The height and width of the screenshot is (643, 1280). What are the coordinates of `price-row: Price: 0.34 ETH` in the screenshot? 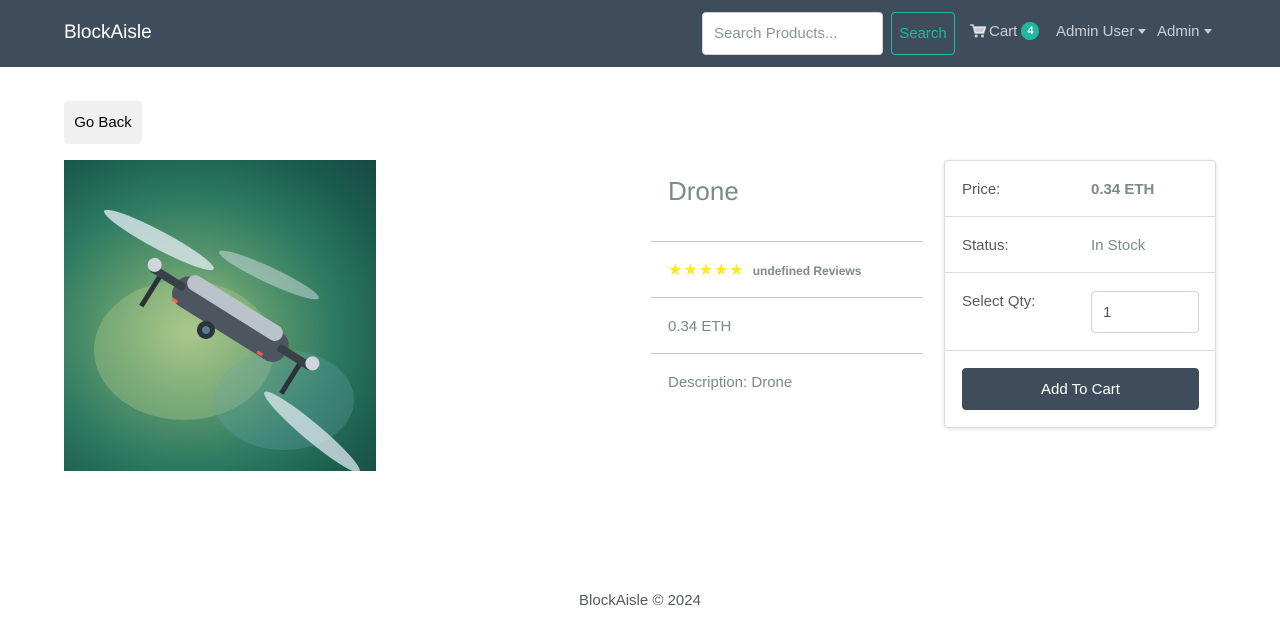 It's located at (1080, 189).